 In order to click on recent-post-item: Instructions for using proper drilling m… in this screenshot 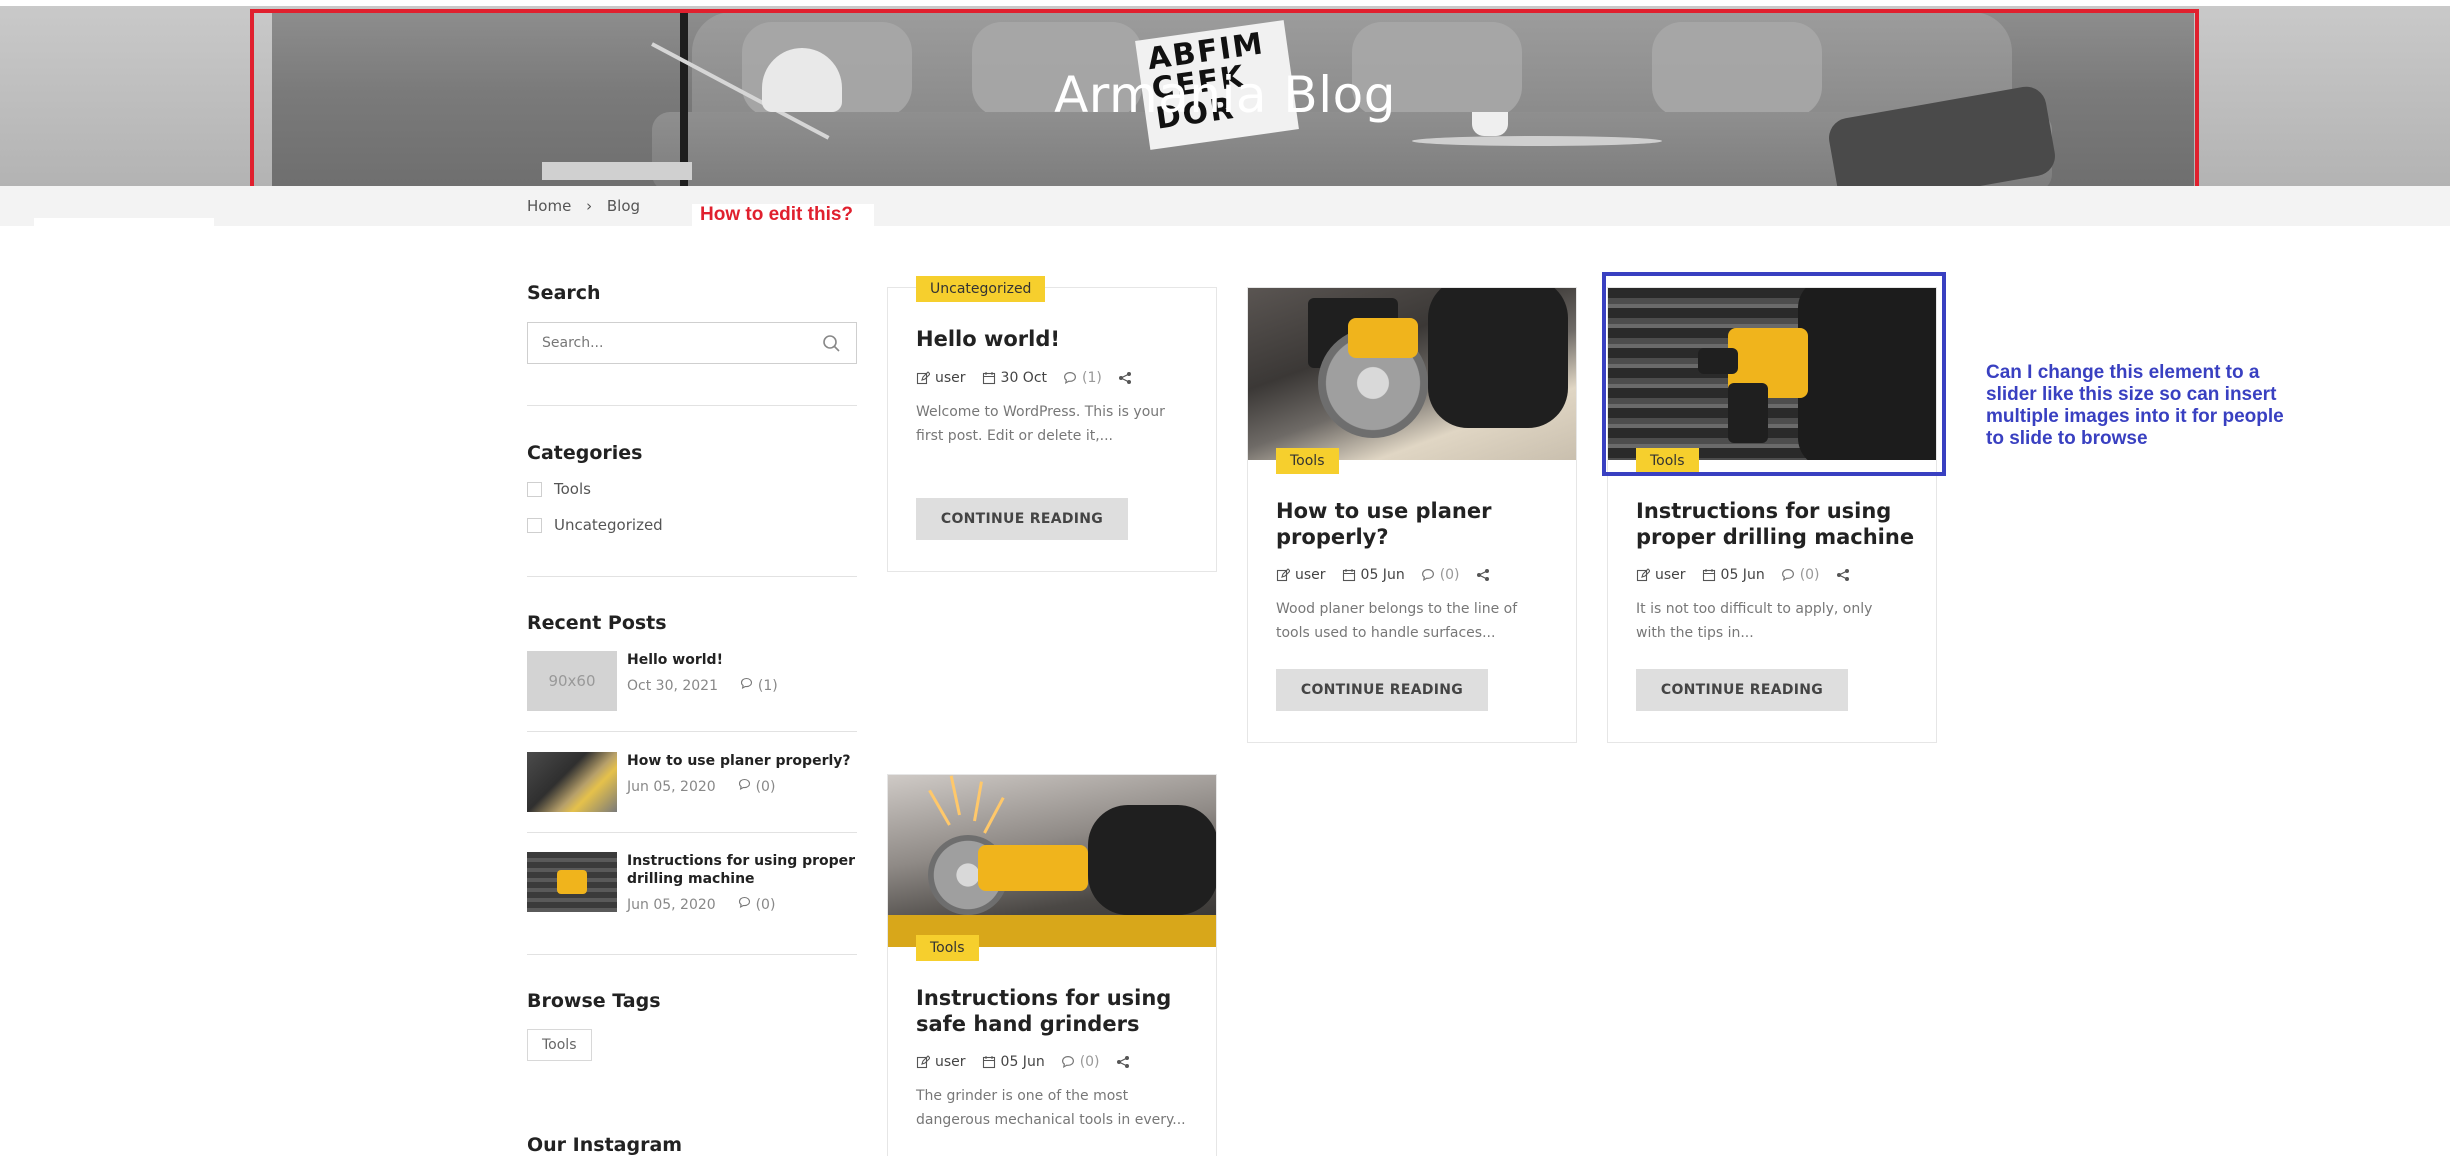, I will do `click(692, 882)`.